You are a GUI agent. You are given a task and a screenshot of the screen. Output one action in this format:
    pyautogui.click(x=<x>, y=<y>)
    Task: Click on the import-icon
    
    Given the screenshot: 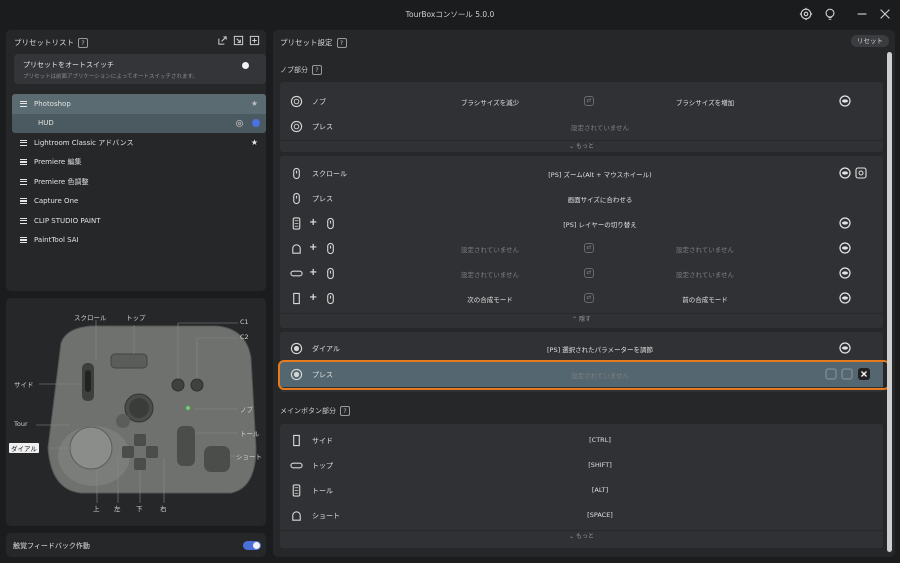 What is the action you would take?
    pyautogui.click(x=238, y=40)
    